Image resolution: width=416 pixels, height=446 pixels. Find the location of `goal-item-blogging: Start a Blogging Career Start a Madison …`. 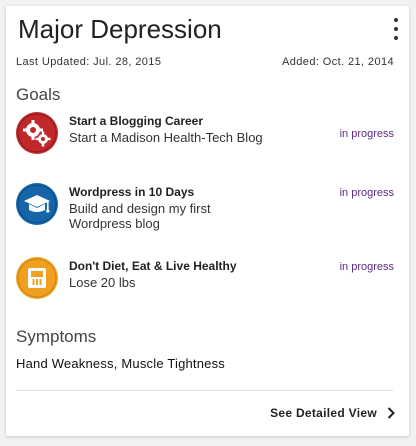

goal-item-blogging: Start a Blogging Career Start a Madison … is located at coordinates (206, 137).